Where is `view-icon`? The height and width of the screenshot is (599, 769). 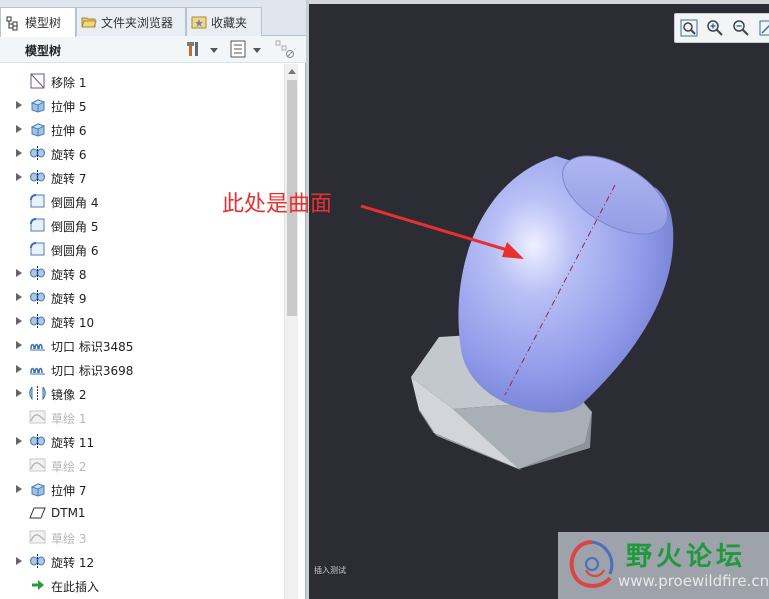 view-icon is located at coordinates (763, 28).